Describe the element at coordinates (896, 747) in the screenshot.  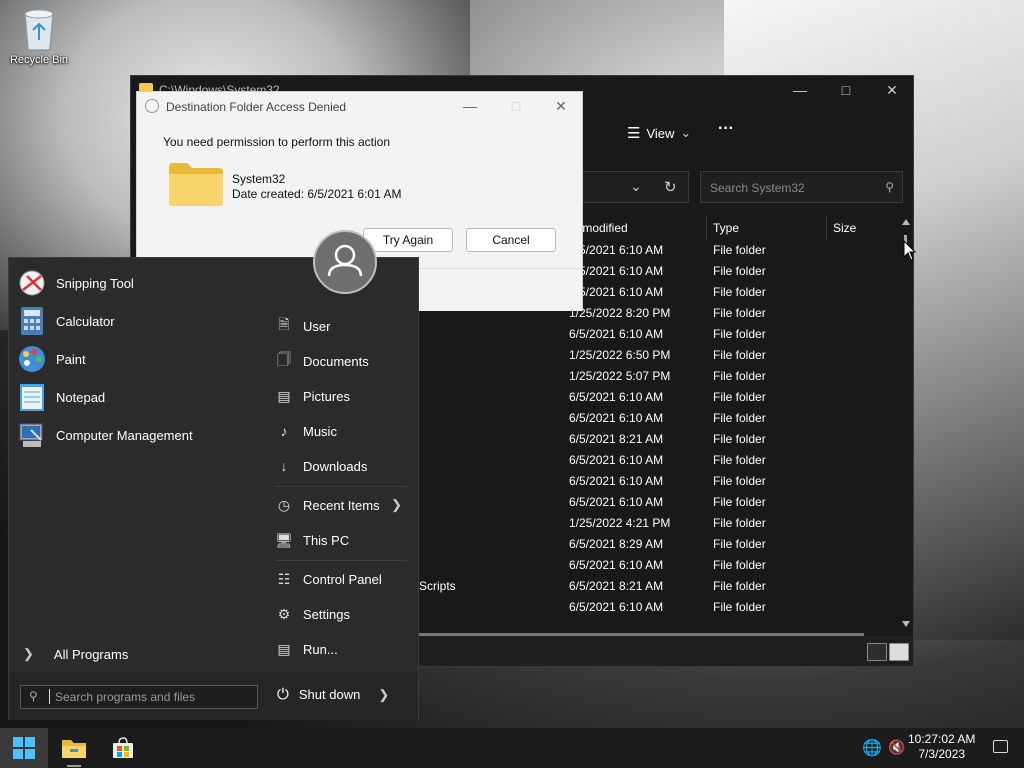
I see `volume-muted-icon: 🔇` at that location.